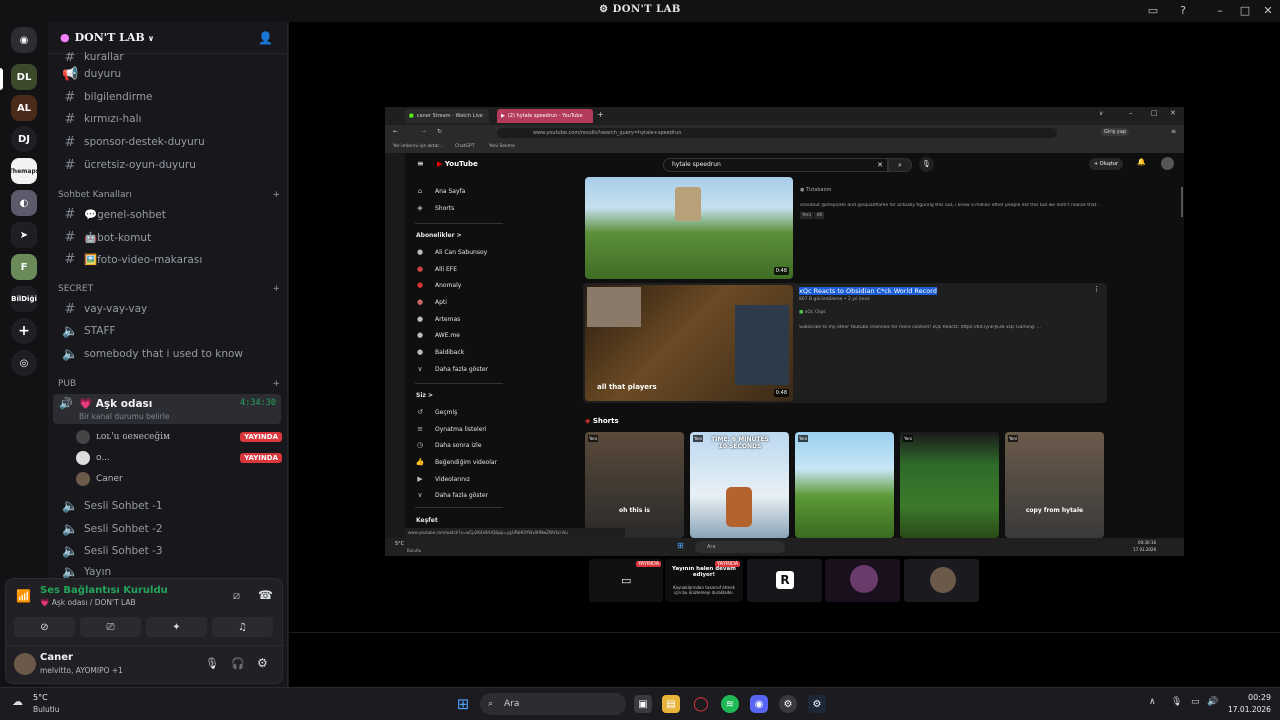 The height and width of the screenshot is (720, 1280). Describe the element at coordinates (465, 269) in the screenshot. I see `sidebar-sub: ● Alli EFE` at that location.